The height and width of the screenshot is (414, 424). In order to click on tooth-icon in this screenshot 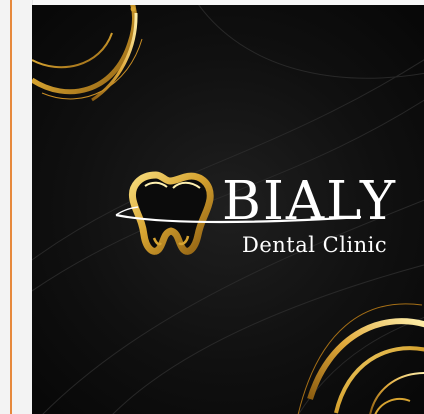, I will do `click(171, 213)`.